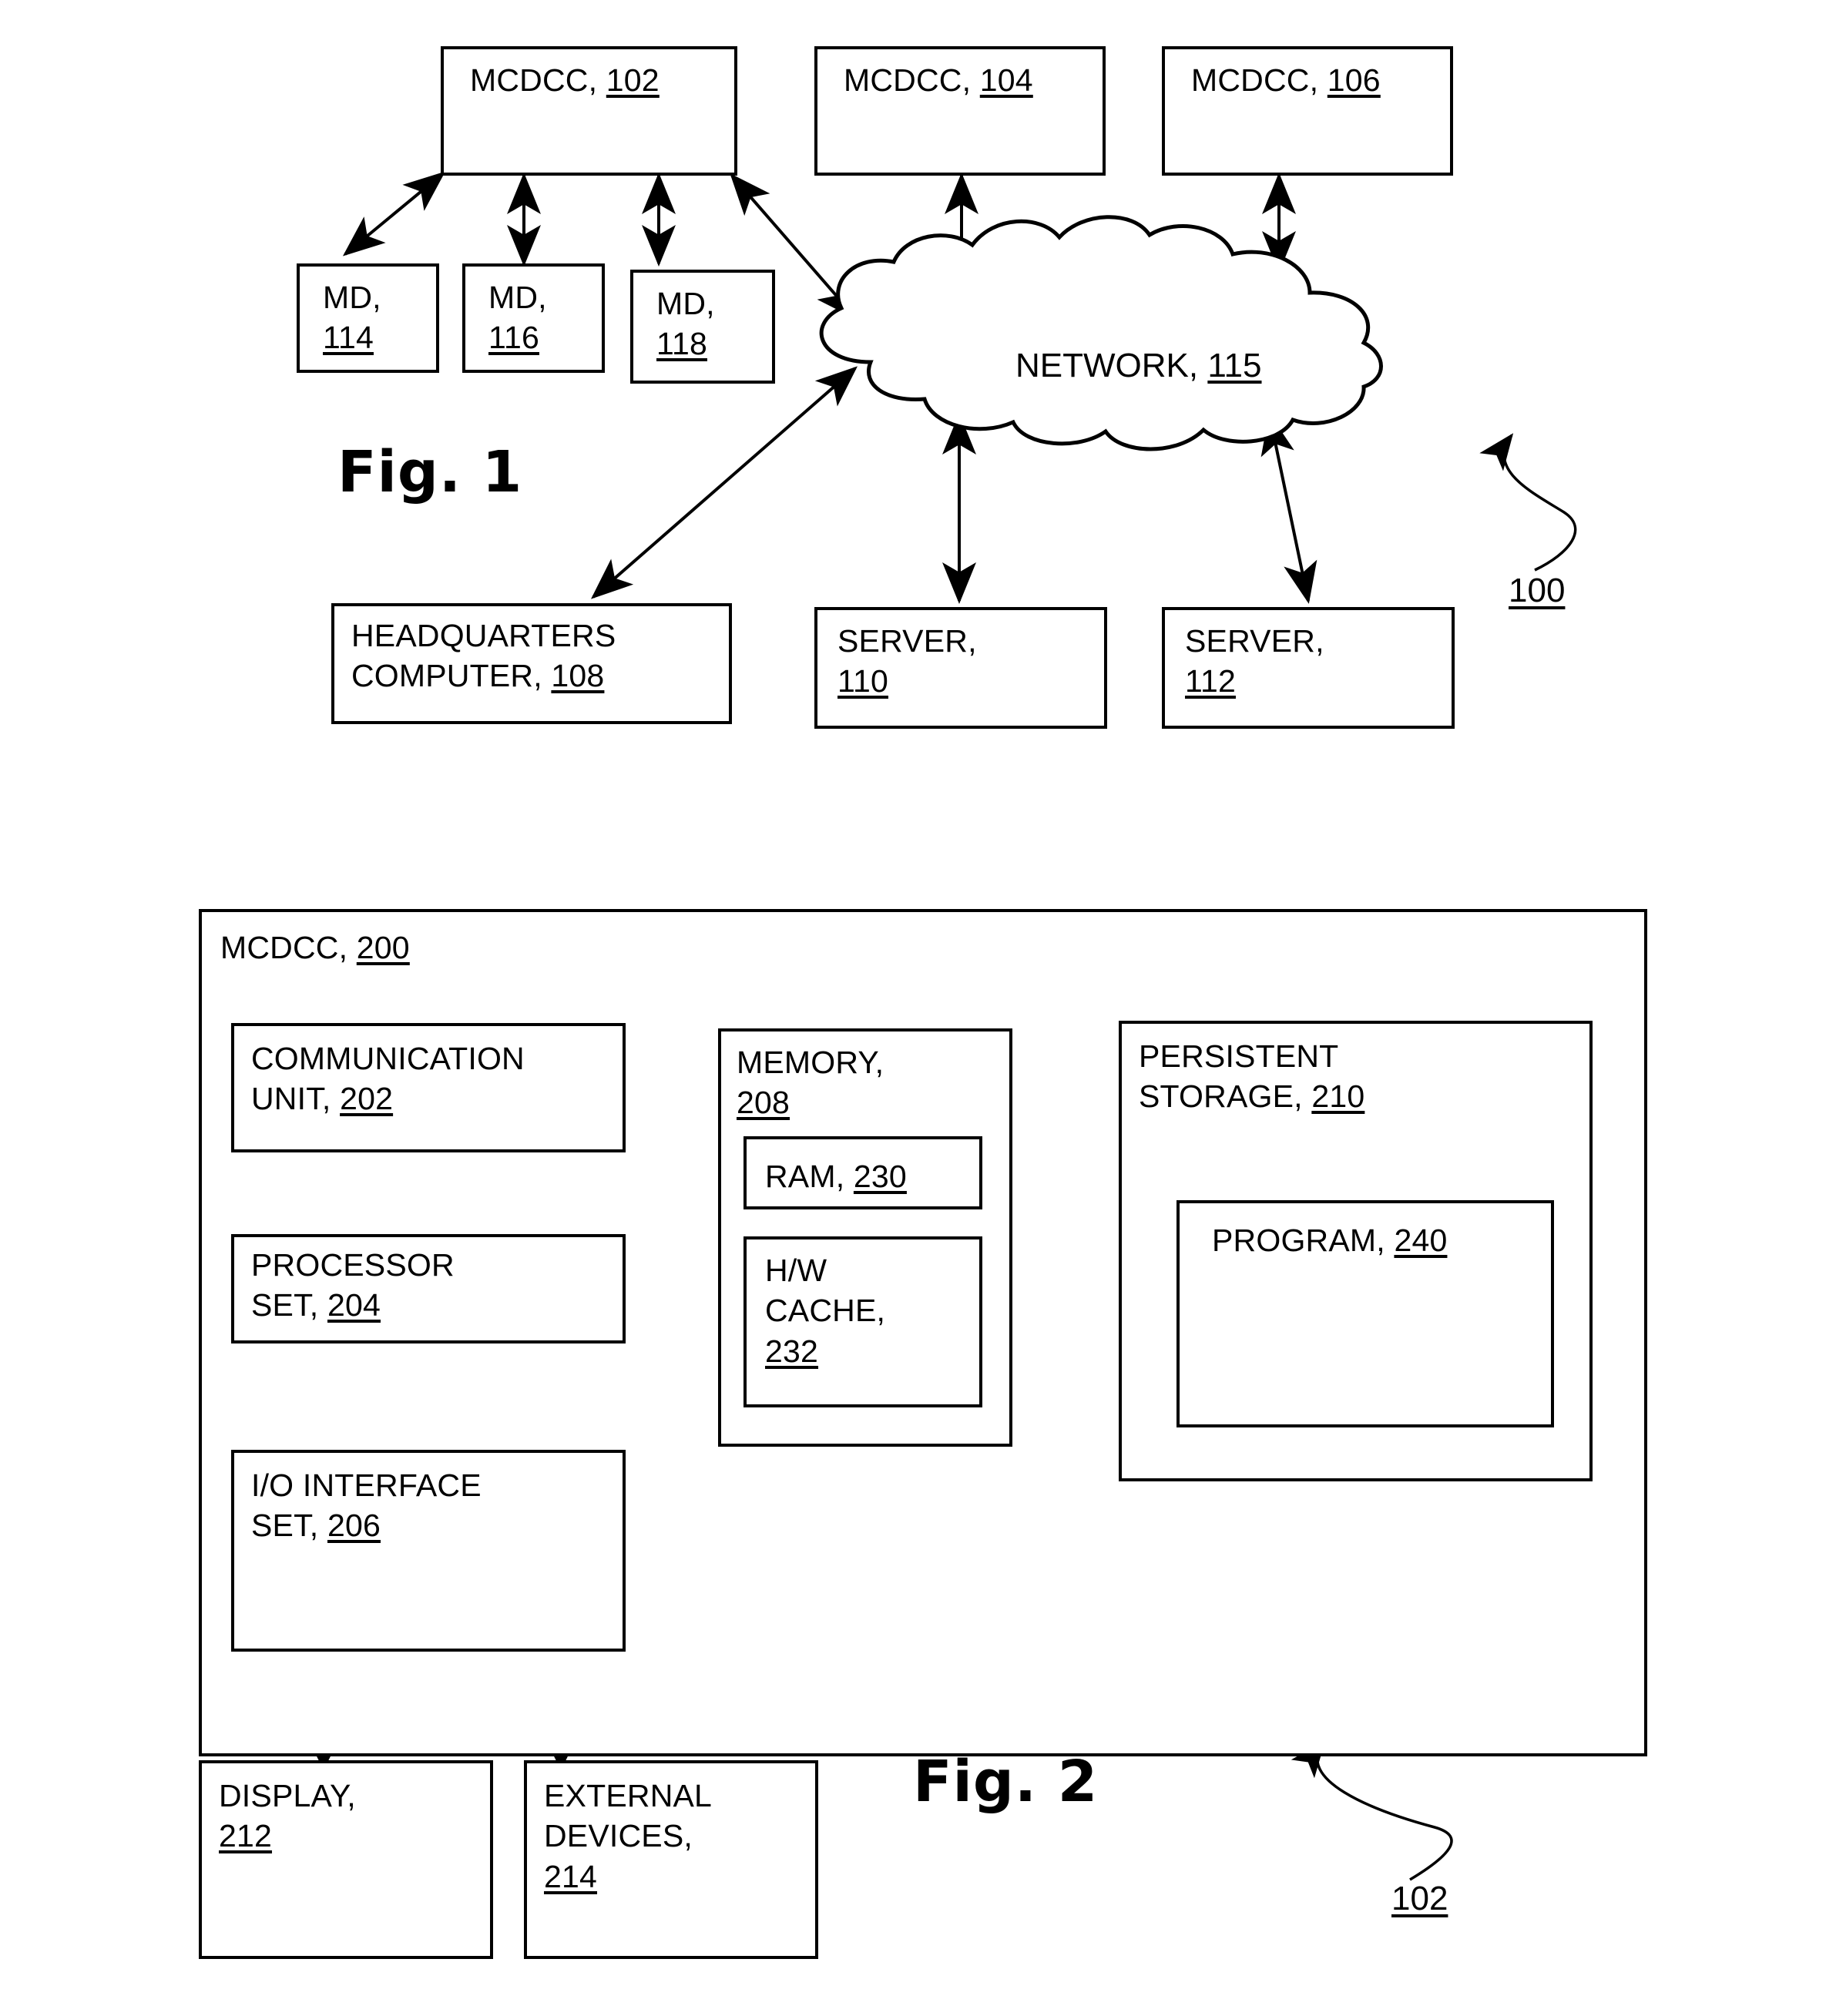  Describe the element at coordinates (1288, 508) in the screenshot. I see `arrow-network-server112` at that location.